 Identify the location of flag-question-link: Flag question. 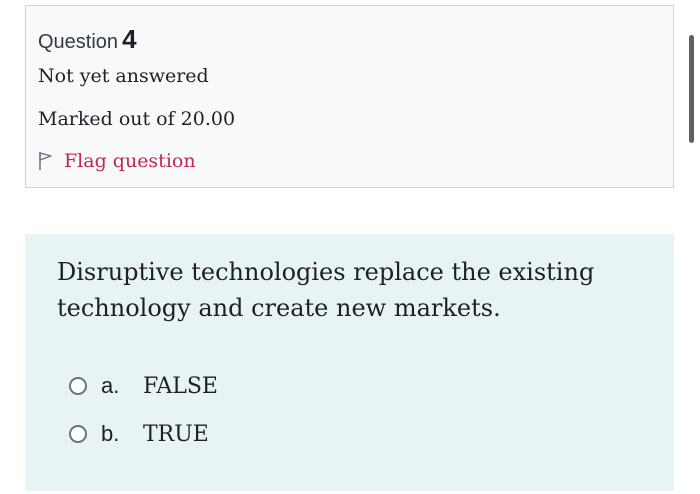
(117, 161).